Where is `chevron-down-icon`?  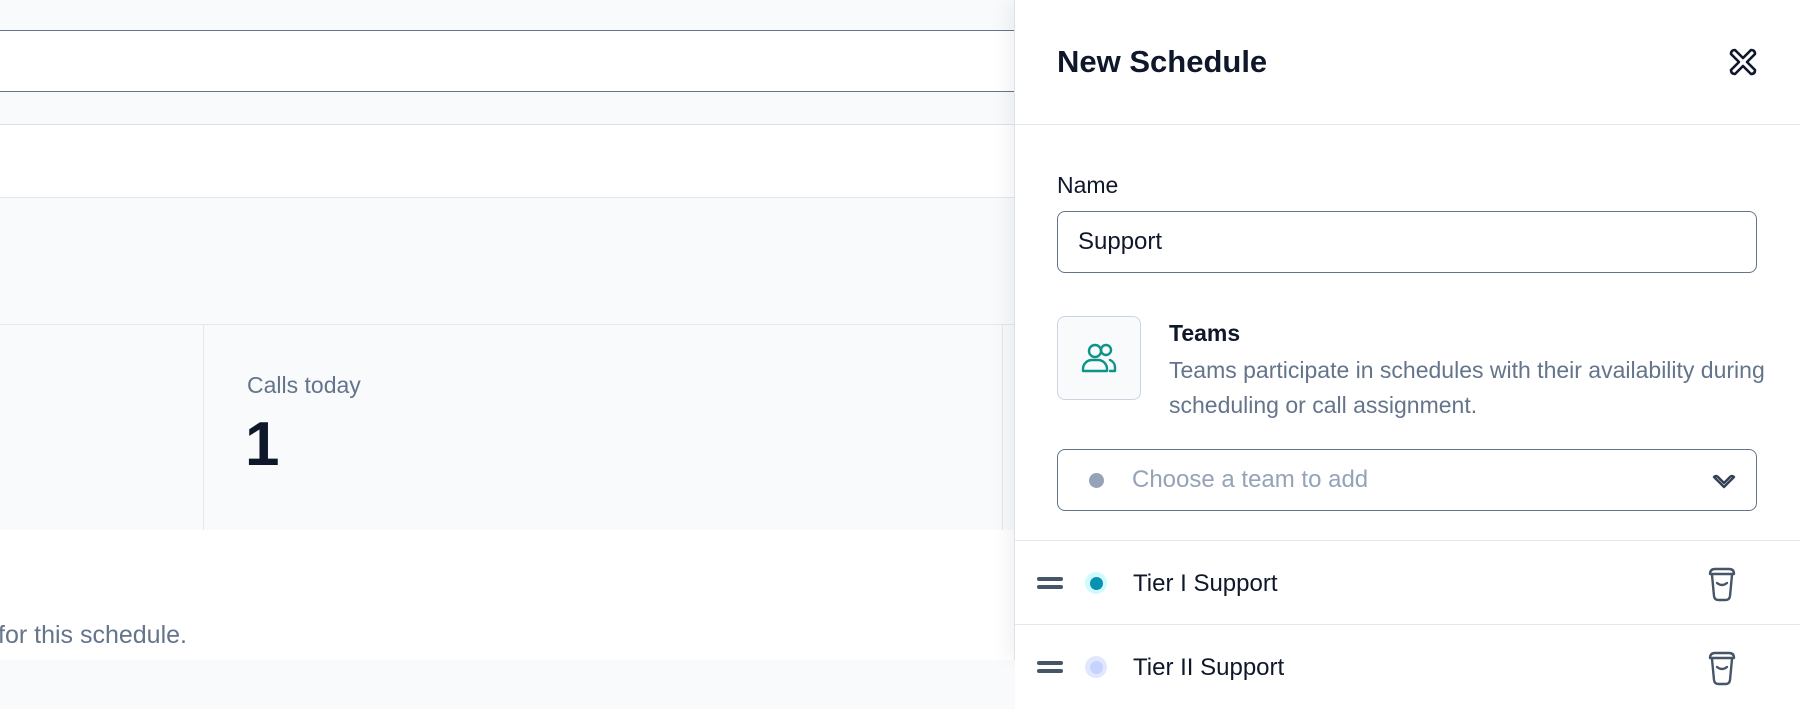 chevron-down-icon is located at coordinates (1724, 481).